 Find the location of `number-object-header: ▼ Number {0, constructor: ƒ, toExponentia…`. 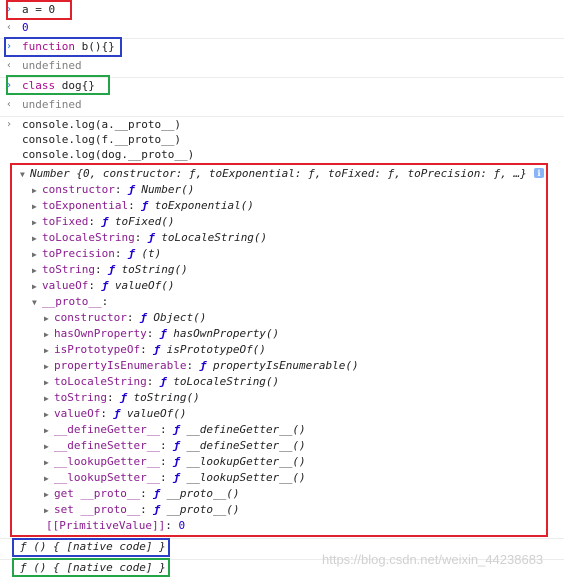

number-object-header: ▼ Number {0, constructor: ƒ, toExponentia… is located at coordinates (273, 174).